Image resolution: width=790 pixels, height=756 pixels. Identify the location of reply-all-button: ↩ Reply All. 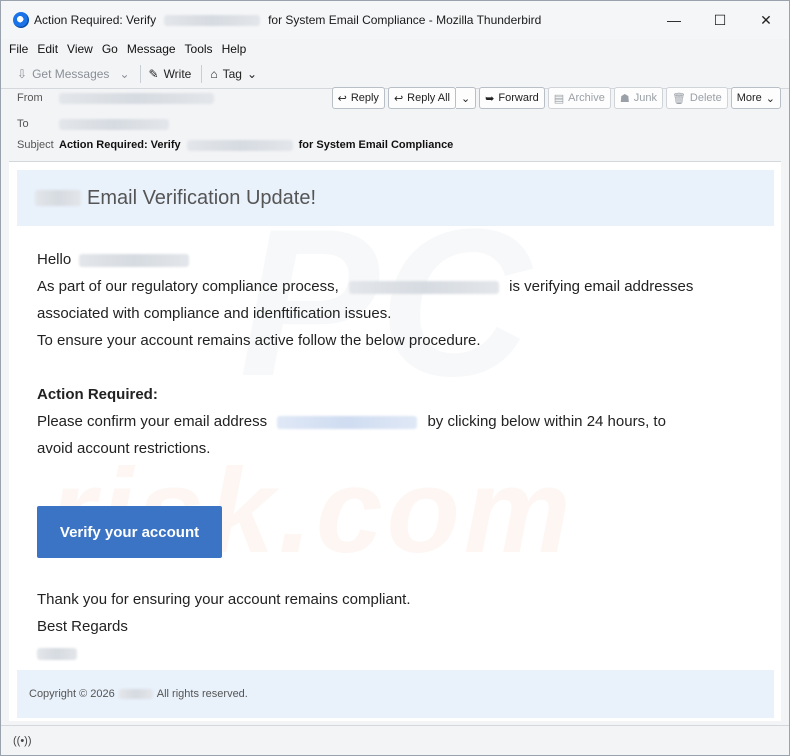
(421, 98).